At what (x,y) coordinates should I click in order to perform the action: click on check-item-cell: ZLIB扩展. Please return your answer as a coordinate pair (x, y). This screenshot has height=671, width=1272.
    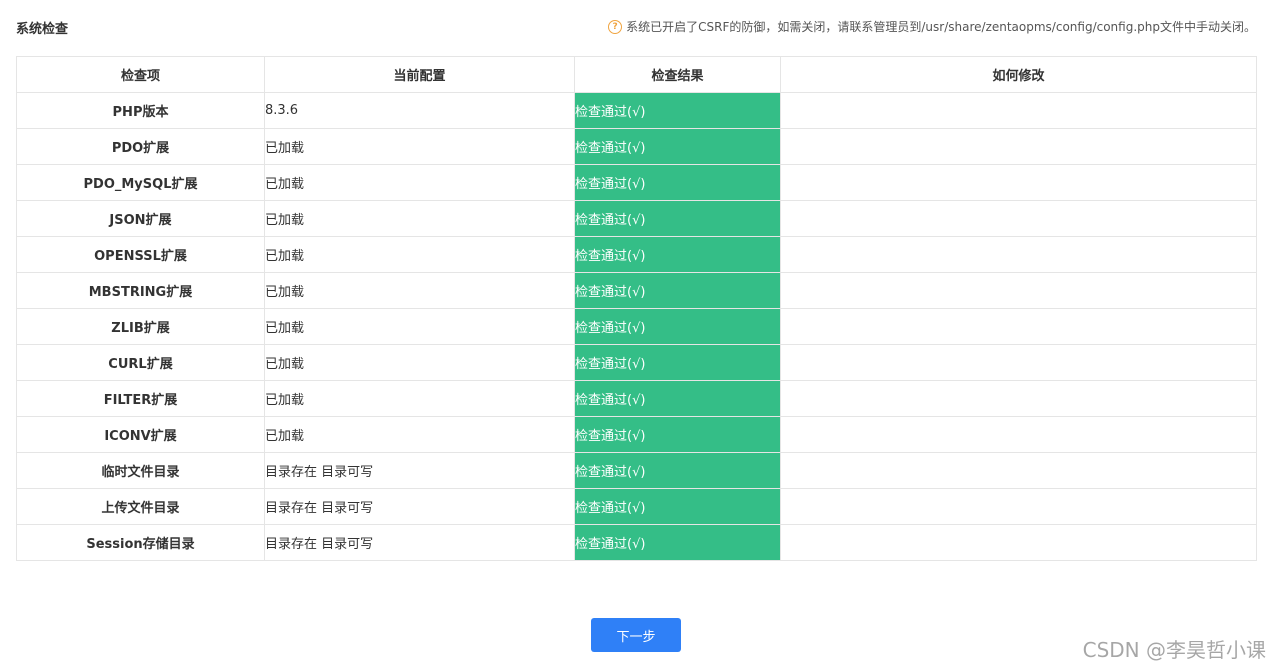
    Looking at the image, I should click on (140, 326).